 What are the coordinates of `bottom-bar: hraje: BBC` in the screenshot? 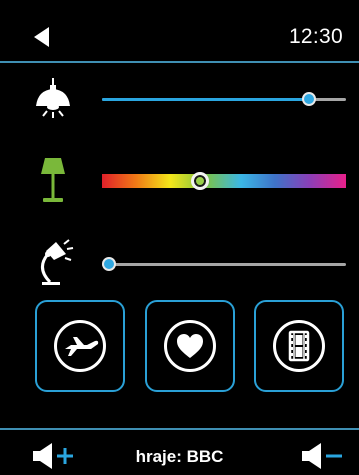 It's located at (179, 452).